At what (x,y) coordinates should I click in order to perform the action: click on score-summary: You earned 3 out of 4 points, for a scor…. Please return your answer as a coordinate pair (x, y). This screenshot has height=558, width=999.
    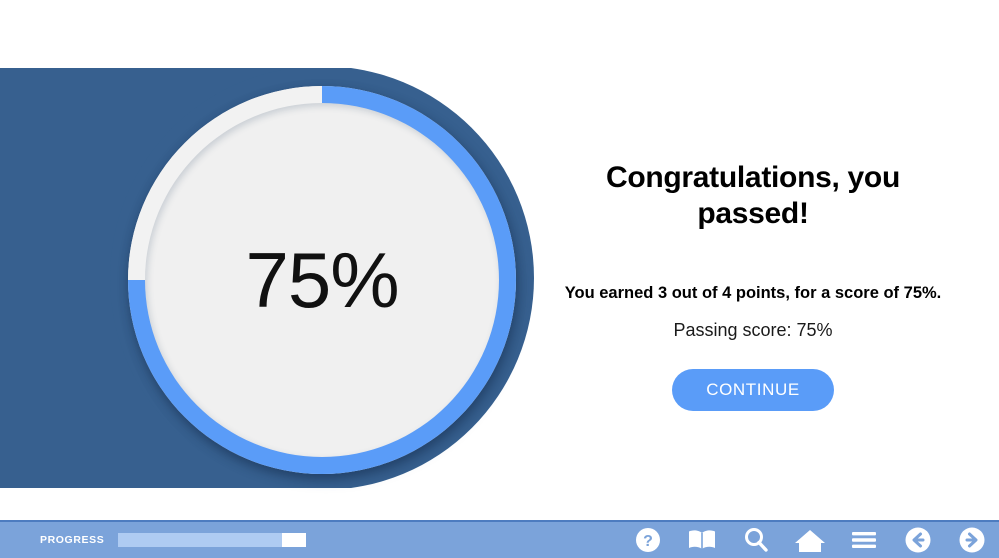
    Looking at the image, I should click on (753, 293).